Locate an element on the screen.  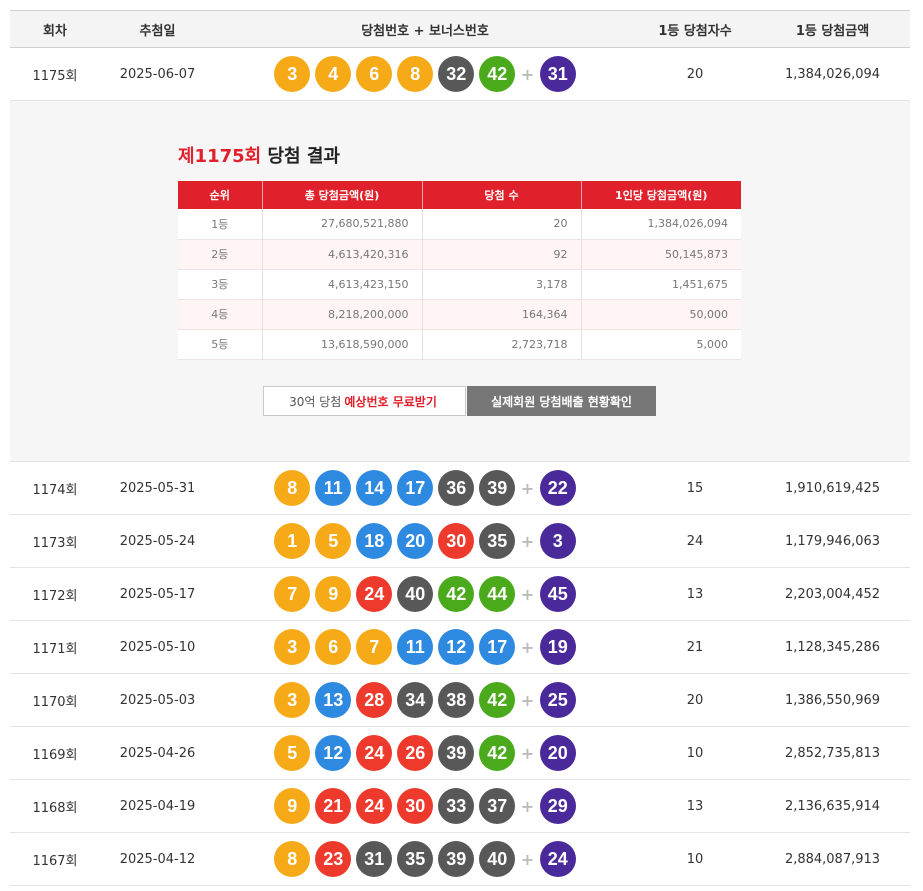
prize-rank: 4등 is located at coordinates (220, 314).